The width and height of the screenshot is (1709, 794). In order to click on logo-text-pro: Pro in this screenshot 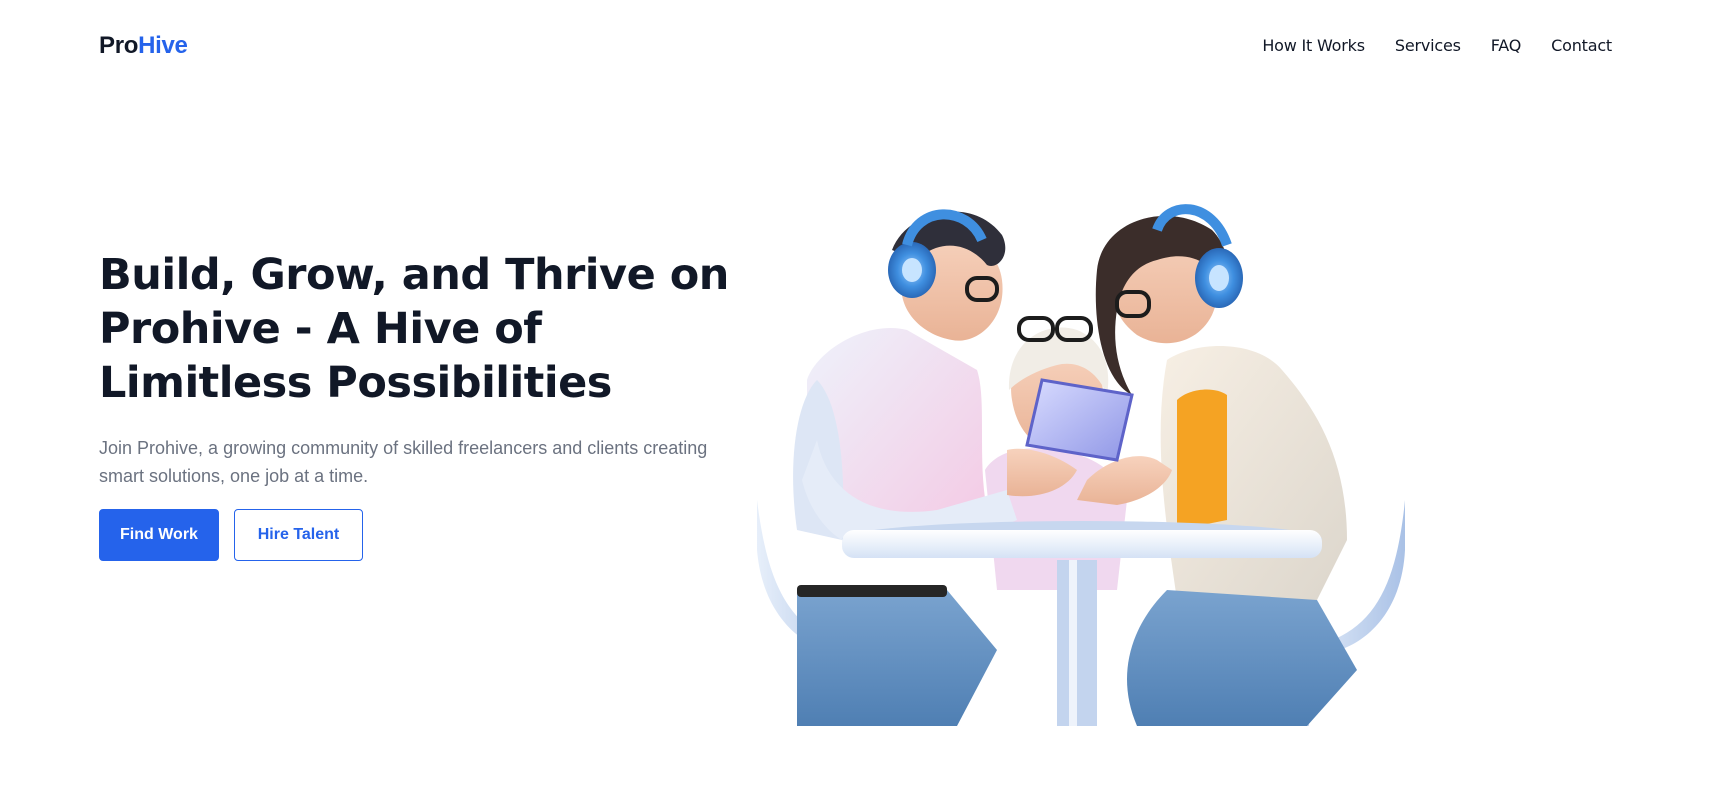, I will do `click(119, 45)`.